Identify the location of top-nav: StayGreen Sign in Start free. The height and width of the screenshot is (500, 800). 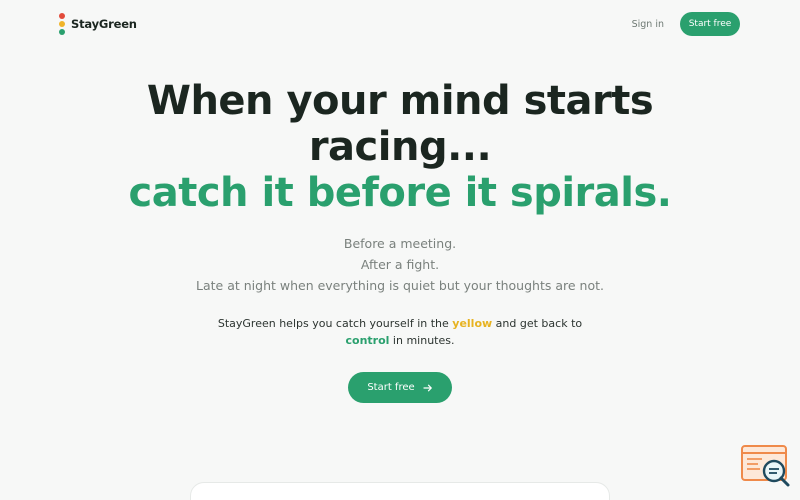
(400, 24).